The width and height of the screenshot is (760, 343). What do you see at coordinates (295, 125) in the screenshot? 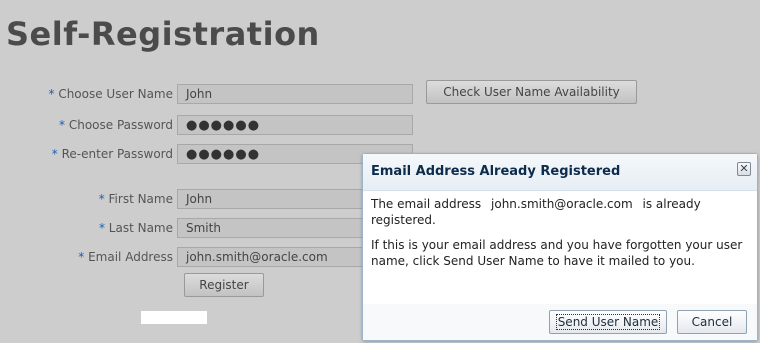
I see `password-field: ●●●●●●` at bounding box center [295, 125].